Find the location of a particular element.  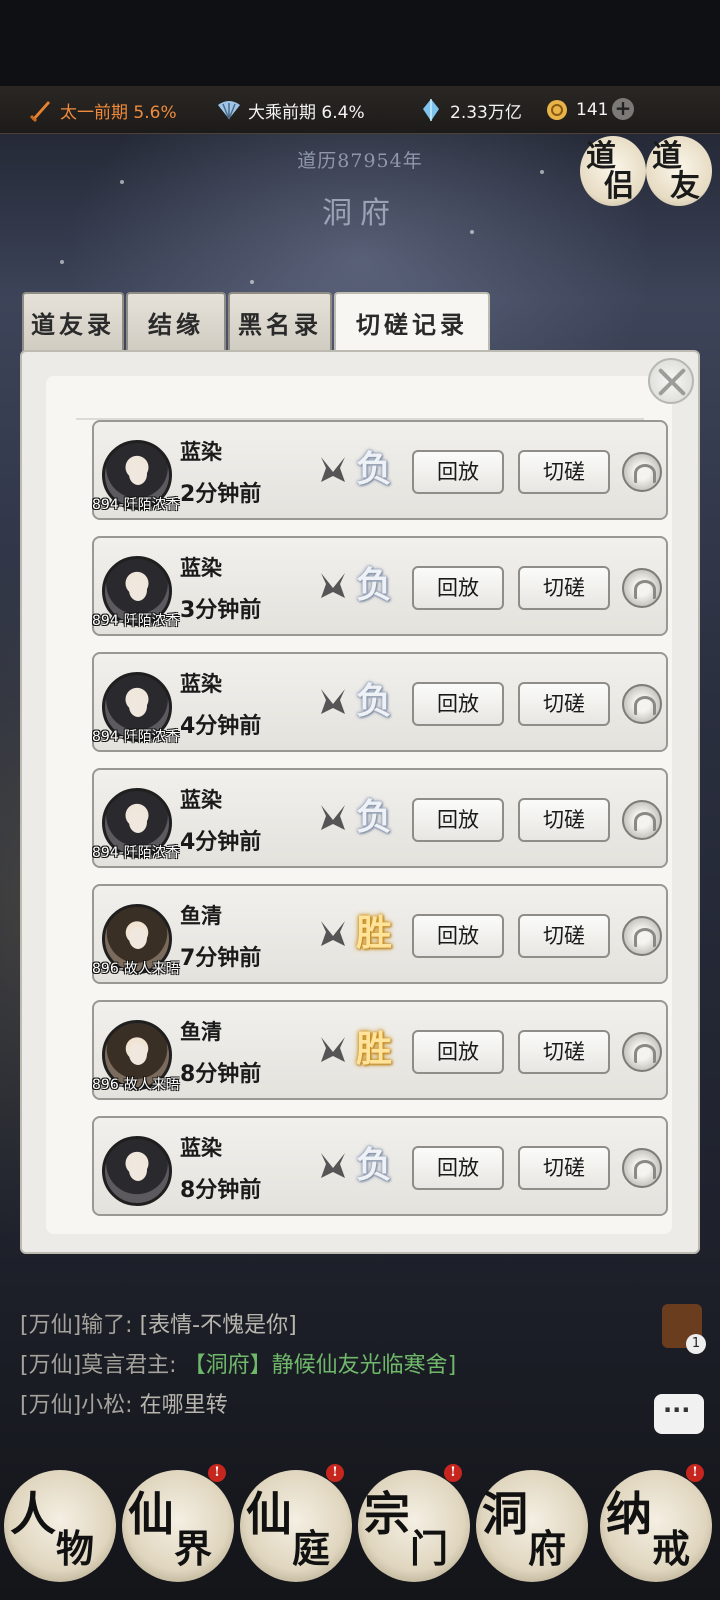

sword-icon is located at coordinates (39, 112).